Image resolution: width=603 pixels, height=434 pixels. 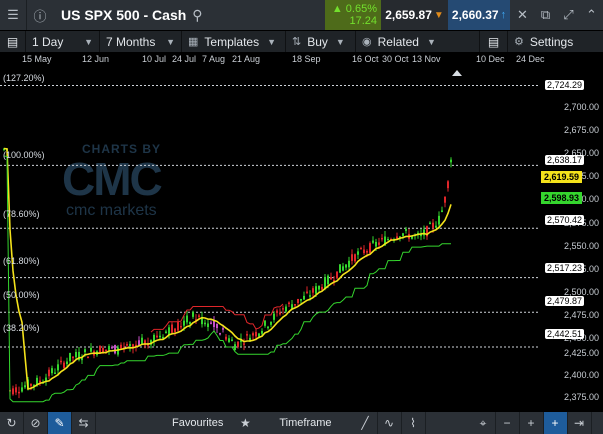 What do you see at coordinates (297, 42) in the screenshot?
I see `sliders-icon: ⇅` at bounding box center [297, 42].